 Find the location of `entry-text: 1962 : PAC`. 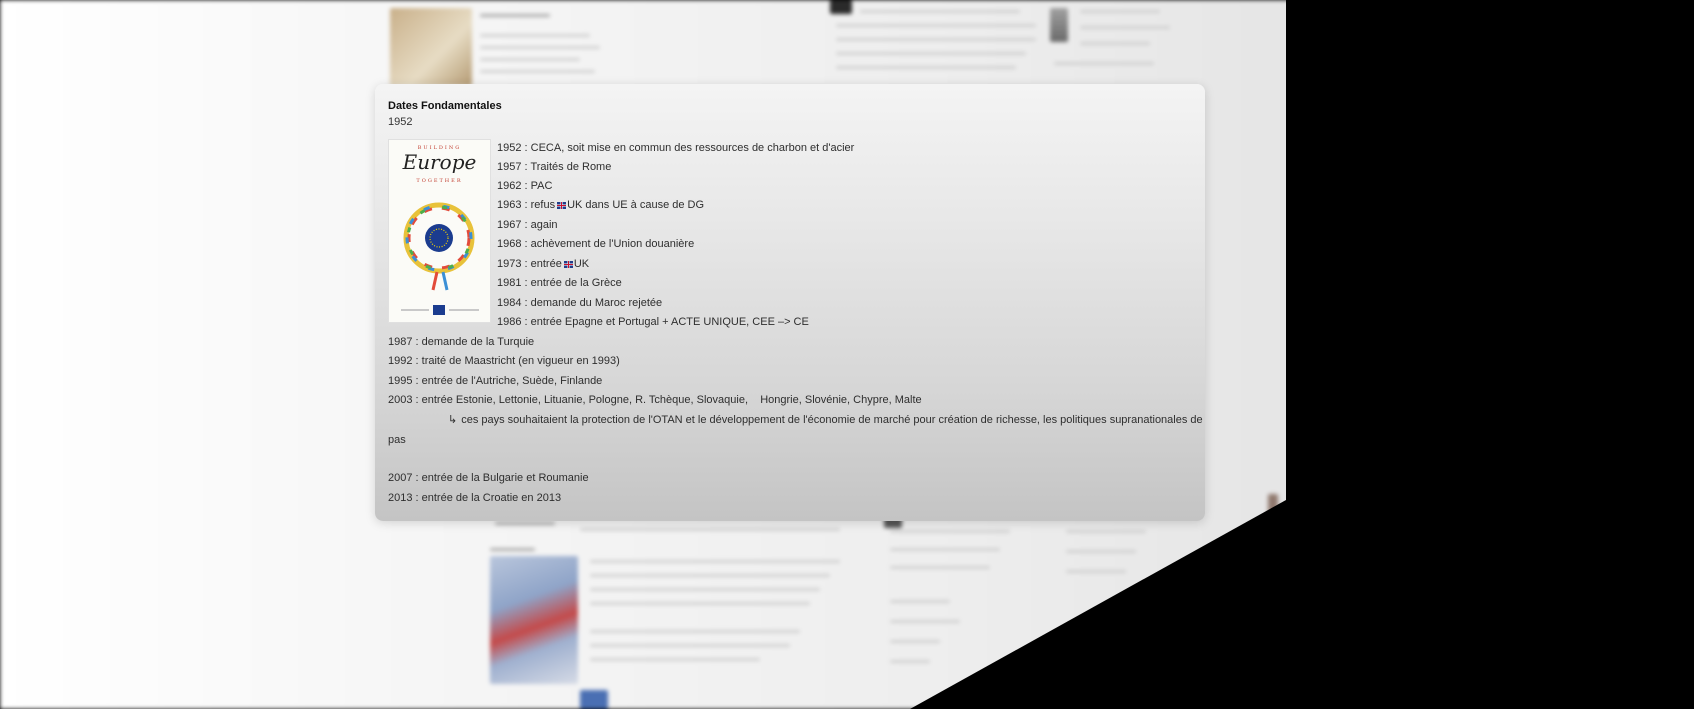

entry-text: 1962 : PAC is located at coordinates (525, 186).